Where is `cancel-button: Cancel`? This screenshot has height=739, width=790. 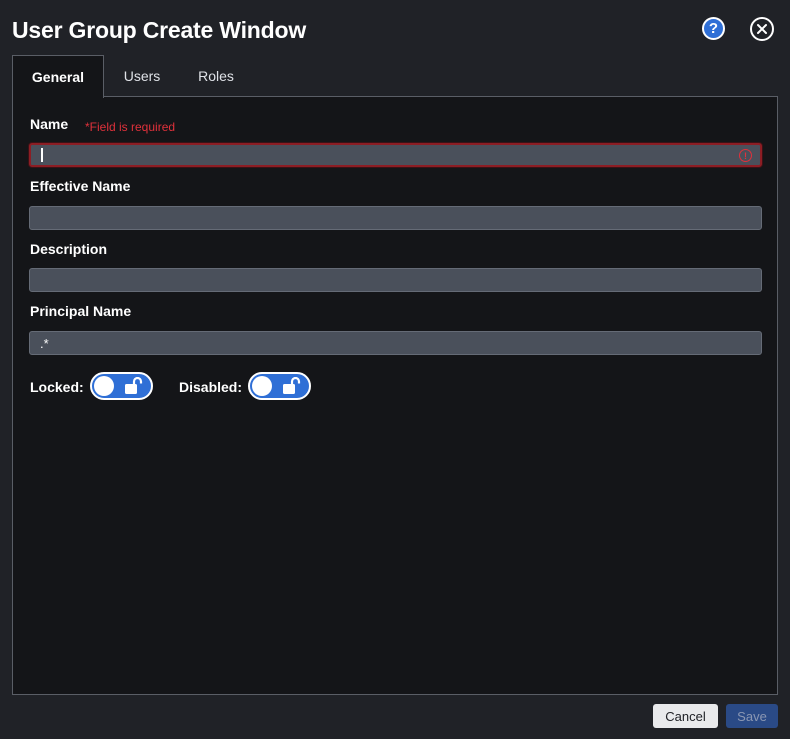
cancel-button: Cancel is located at coordinates (685, 716).